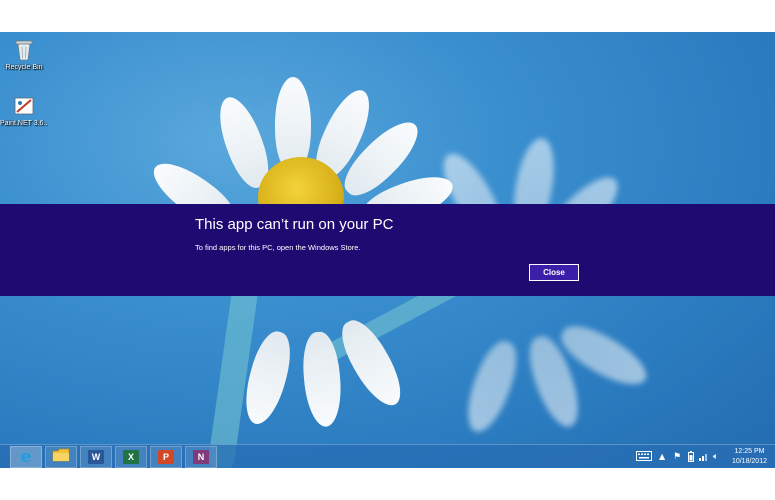 The width and height of the screenshot is (775, 500). I want to click on internet-explorer-icon: e, so click(26, 457).